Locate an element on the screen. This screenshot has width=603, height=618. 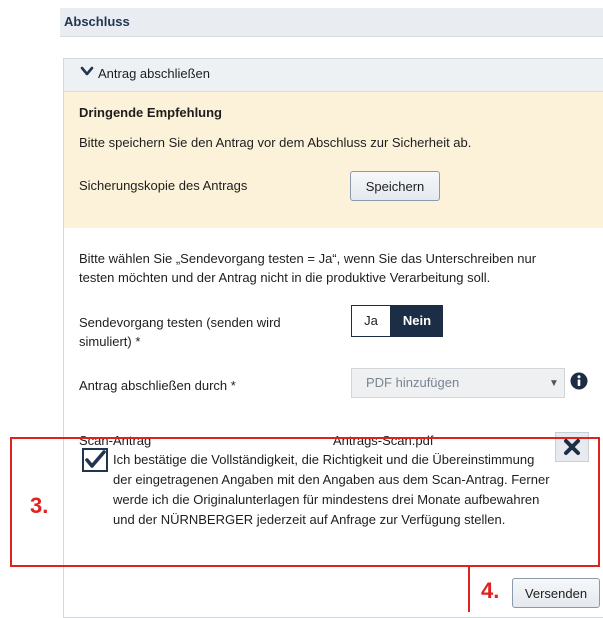
complete-by-selected-value: PDF hinzufügen is located at coordinates (412, 382).